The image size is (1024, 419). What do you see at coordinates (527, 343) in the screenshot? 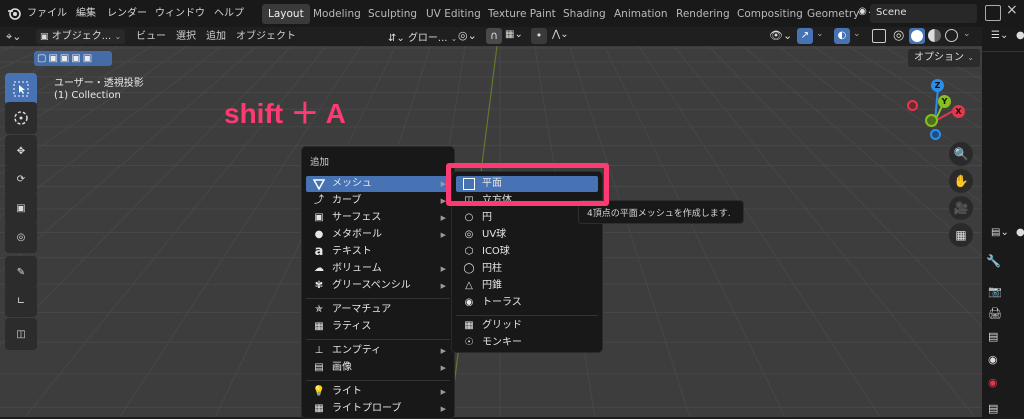
I see `menu-item-monkey: ☉ モンキー` at bounding box center [527, 343].